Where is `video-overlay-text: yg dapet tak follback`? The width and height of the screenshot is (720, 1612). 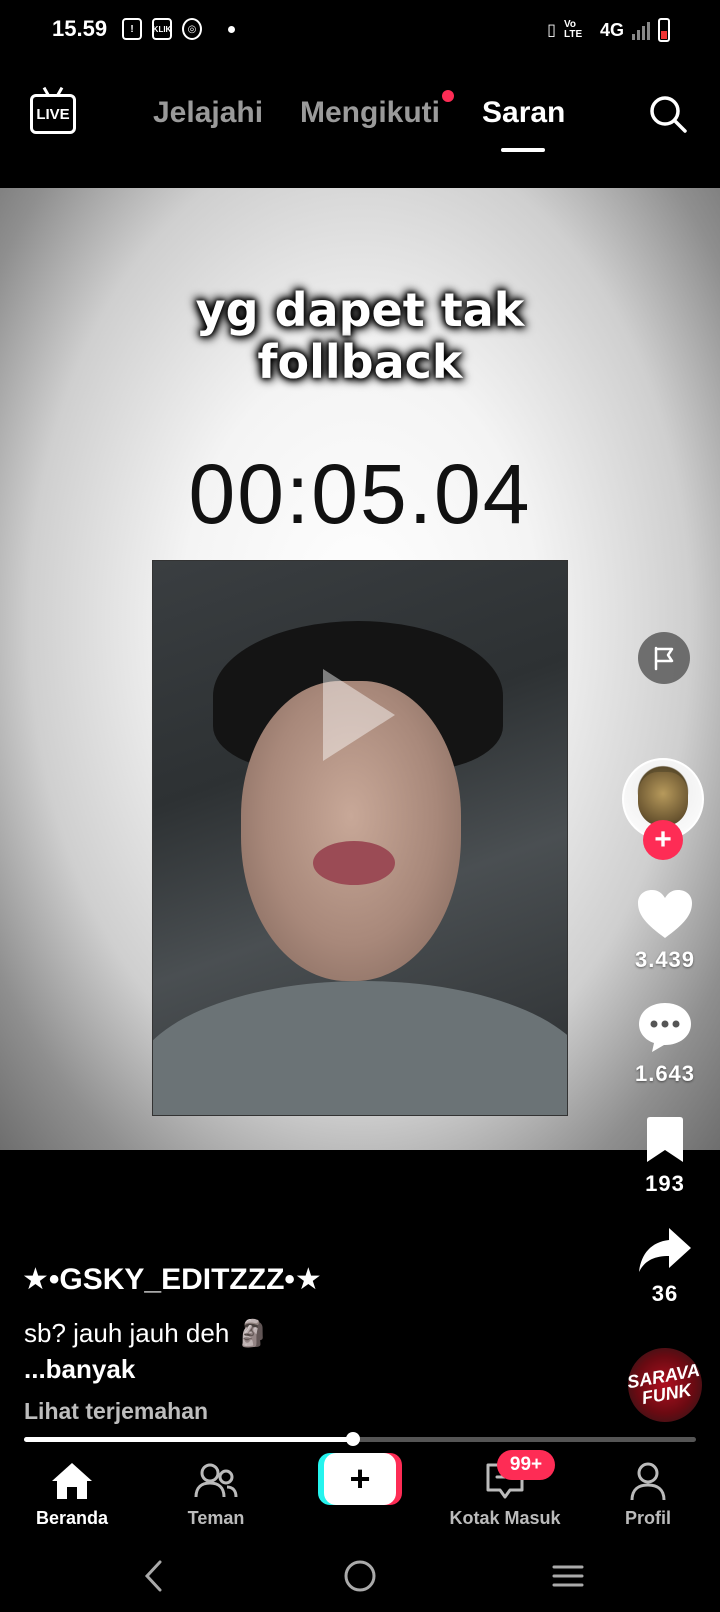 video-overlay-text: yg dapet tak follback is located at coordinates (360, 336).